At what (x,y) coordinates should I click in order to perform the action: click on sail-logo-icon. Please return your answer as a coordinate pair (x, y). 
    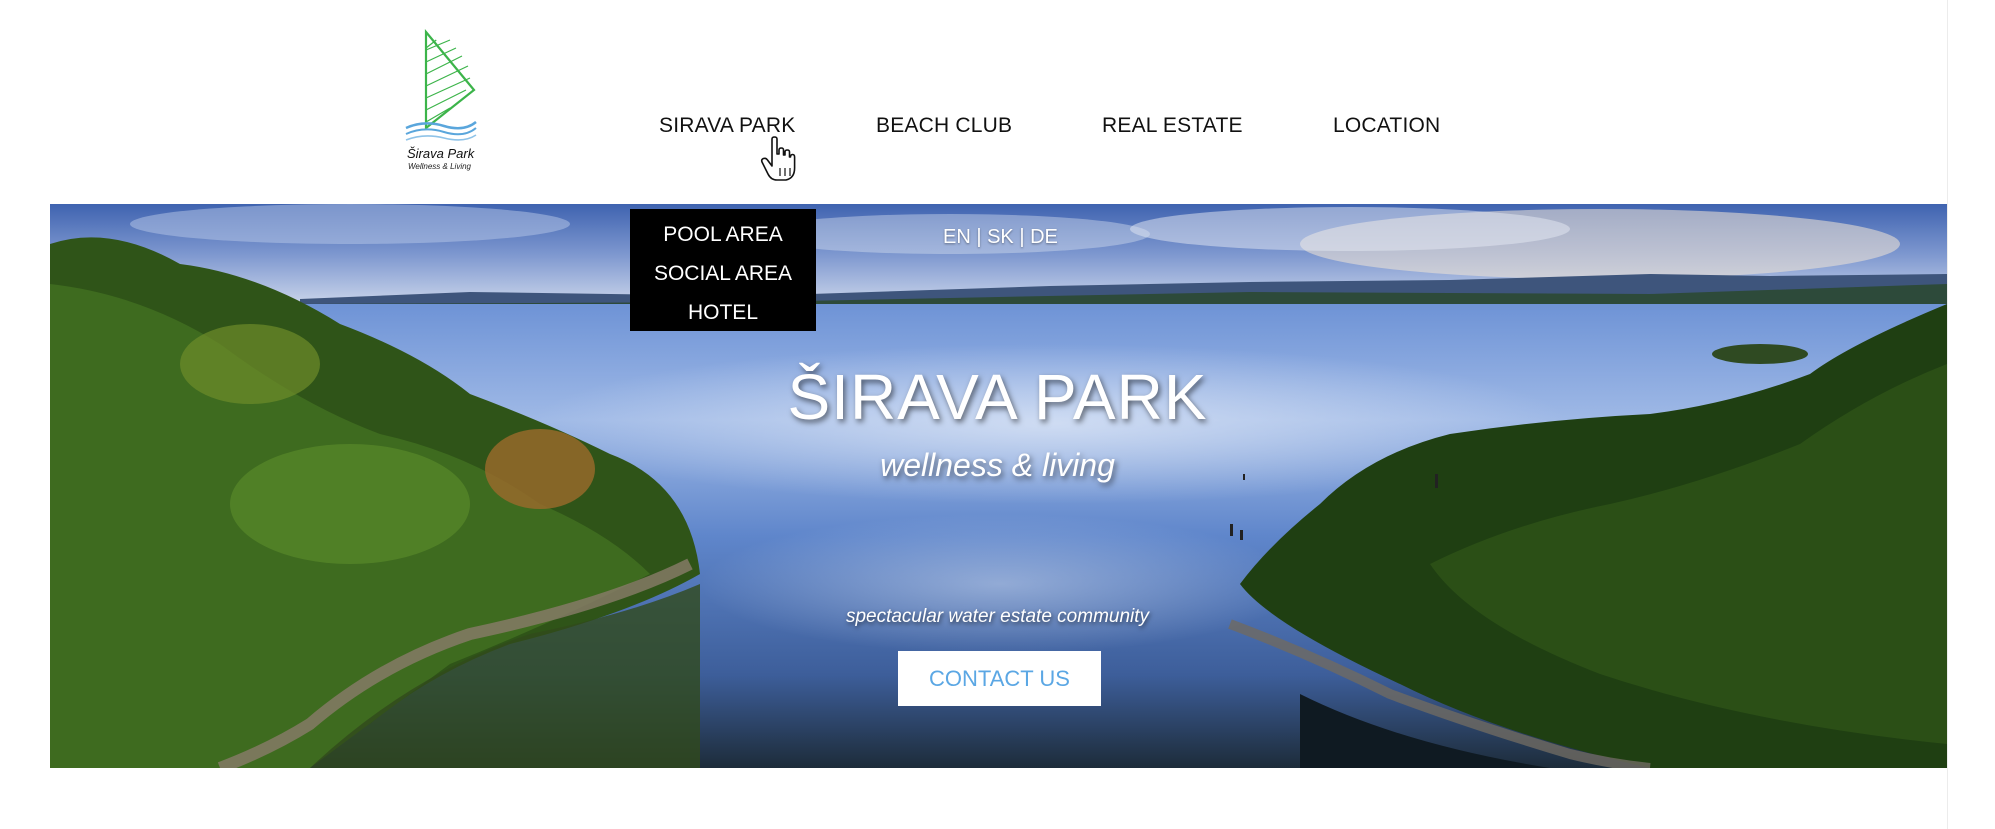
    Looking at the image, I should click on (441, 84).